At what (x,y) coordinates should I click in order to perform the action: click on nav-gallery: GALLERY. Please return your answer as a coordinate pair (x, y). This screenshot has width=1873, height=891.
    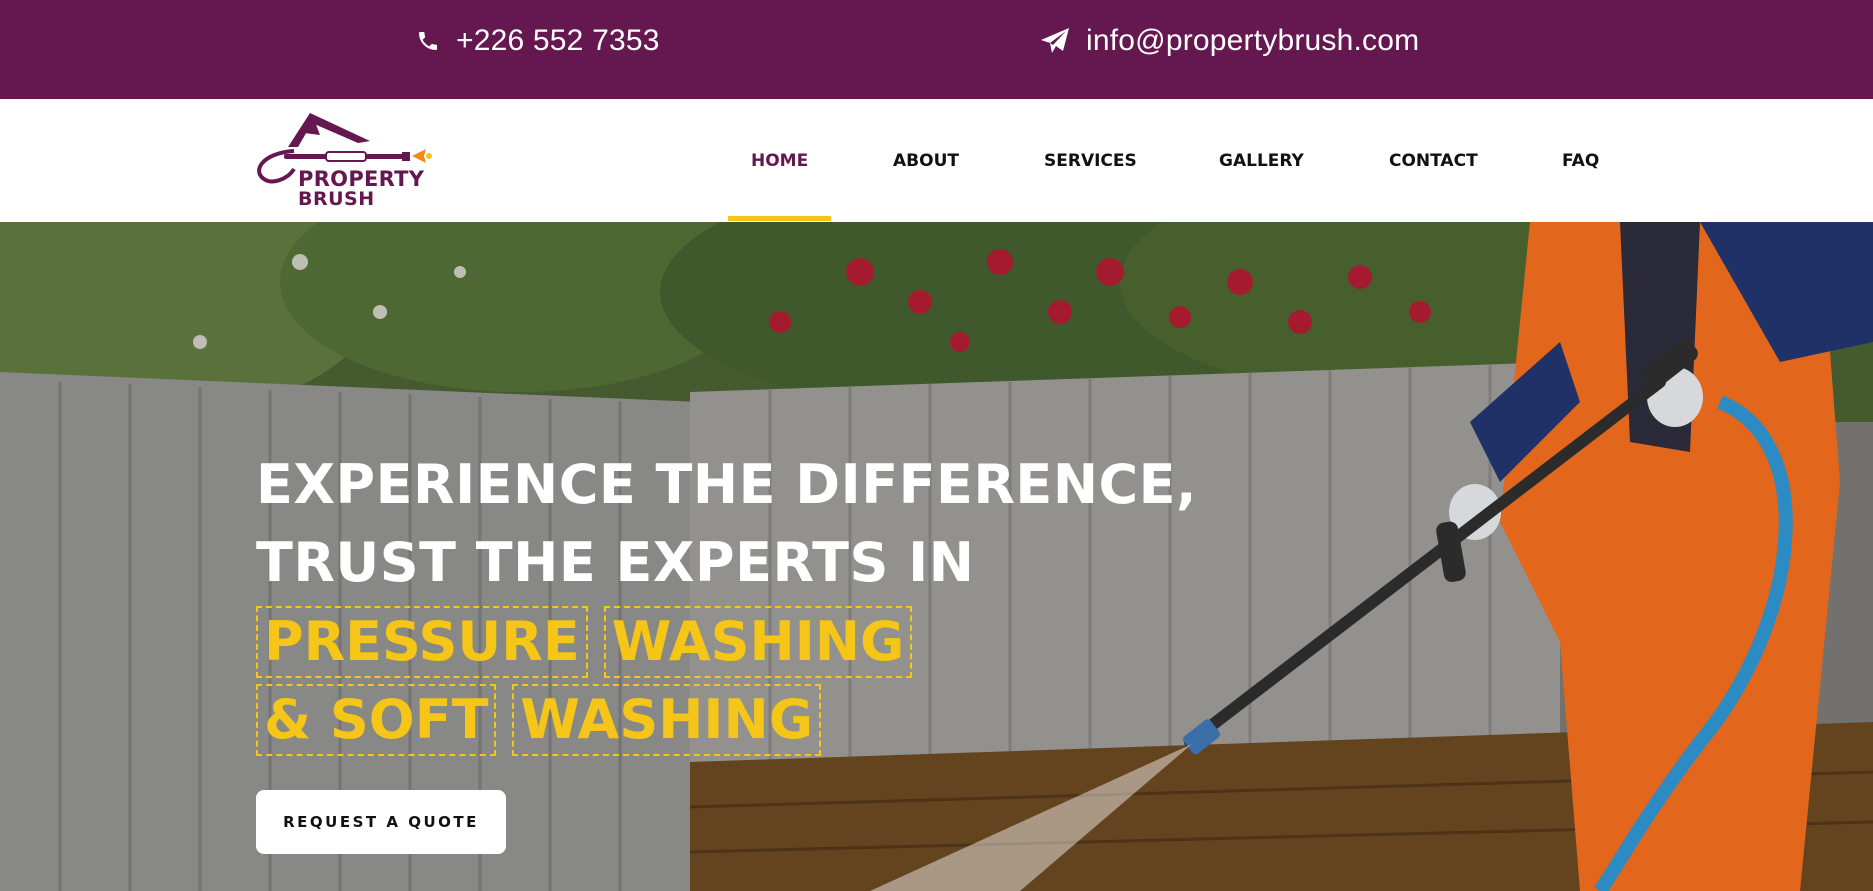
    Looking at the image, I should click on (1261, 161).